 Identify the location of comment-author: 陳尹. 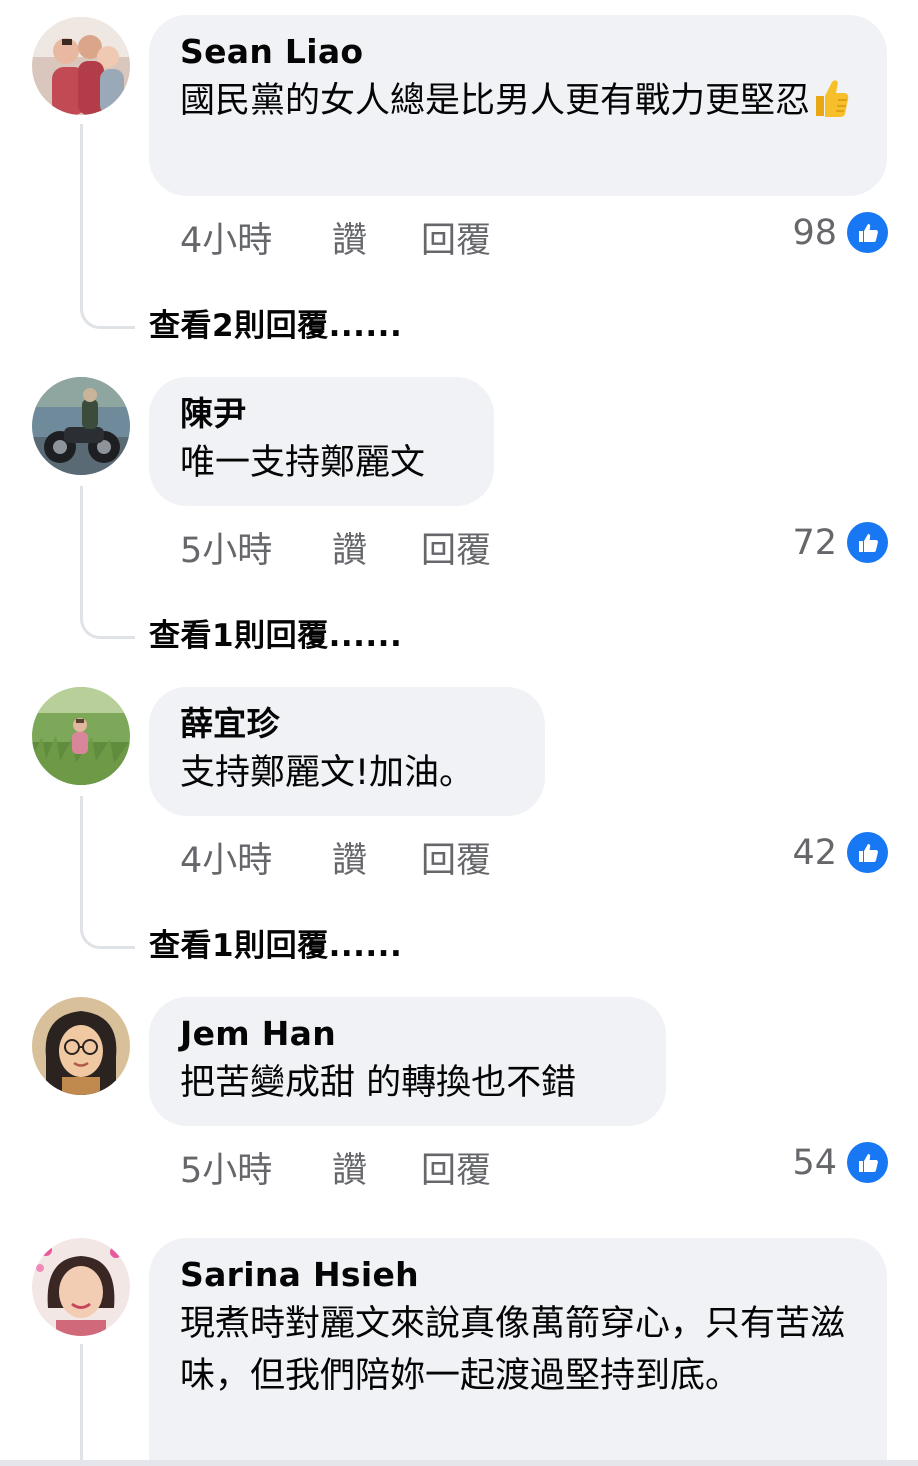
(322, 414).